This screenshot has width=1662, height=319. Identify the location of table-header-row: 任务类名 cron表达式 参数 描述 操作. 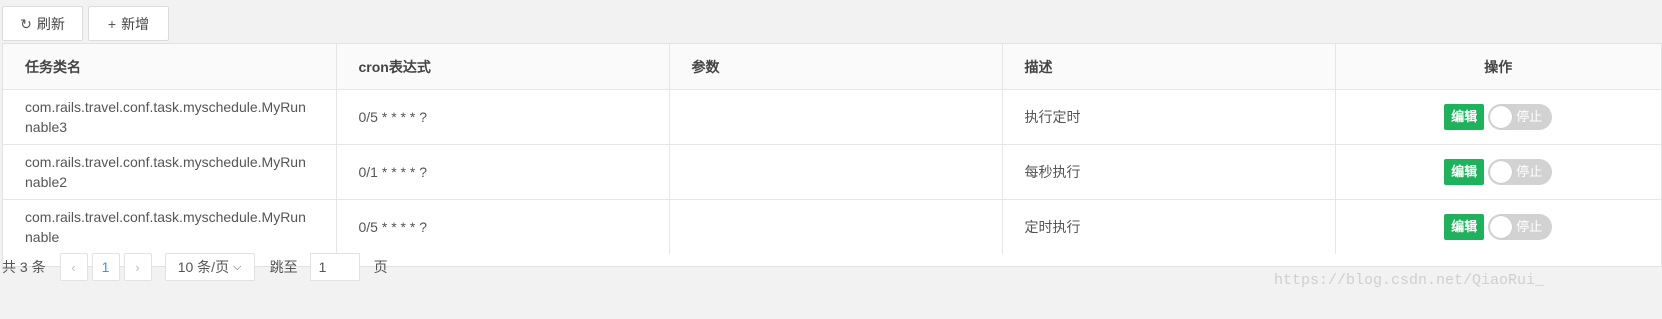
(832, 67).